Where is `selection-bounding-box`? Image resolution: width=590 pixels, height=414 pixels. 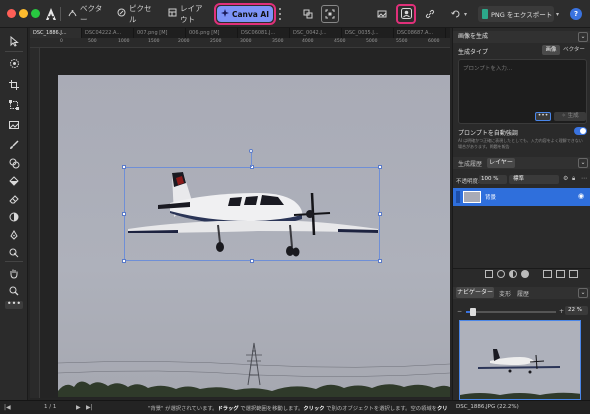
selection-bounding-box is located at coordinates (252, 214).